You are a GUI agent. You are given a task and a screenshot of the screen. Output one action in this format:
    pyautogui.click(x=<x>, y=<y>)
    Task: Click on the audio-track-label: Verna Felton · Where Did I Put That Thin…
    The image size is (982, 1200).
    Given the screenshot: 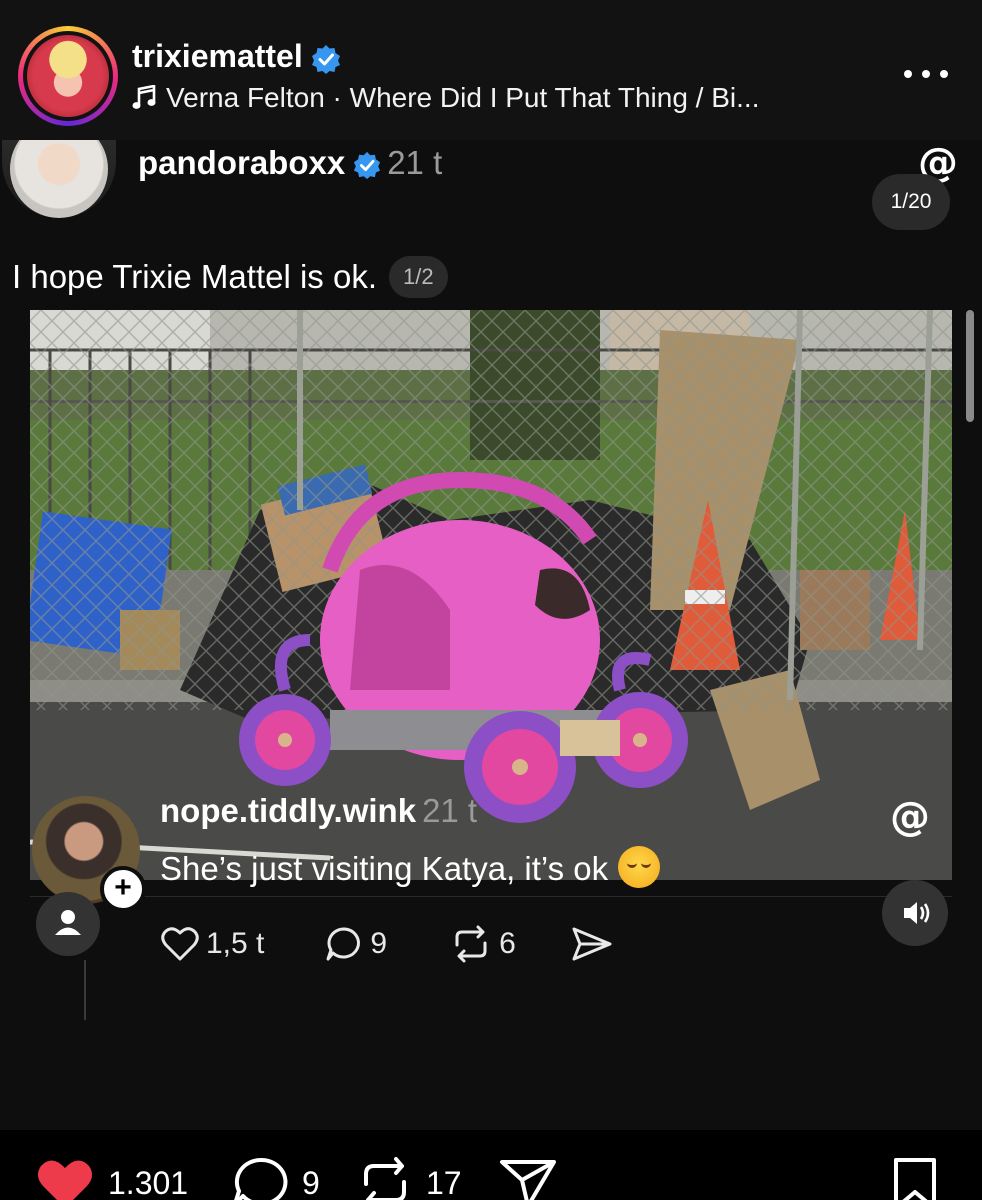 What is the action you would take?
    pyautogui.click(x=463, y=97)
    